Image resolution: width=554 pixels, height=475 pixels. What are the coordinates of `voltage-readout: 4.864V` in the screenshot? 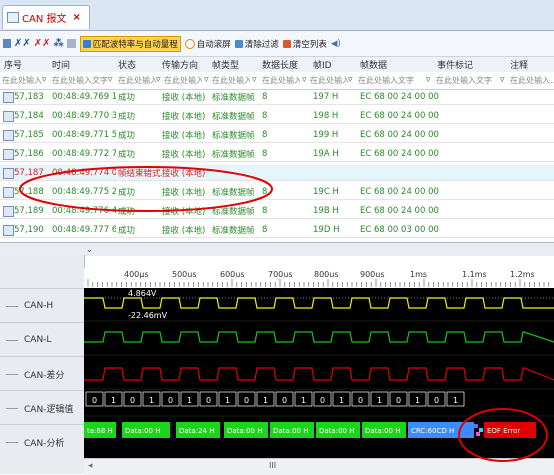 It's located at (142, 293).